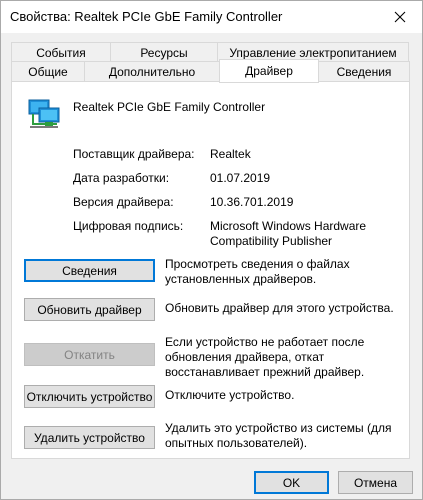 This screenshot has width=423, height=500. I want to click on close-icon, so click(400, 17).